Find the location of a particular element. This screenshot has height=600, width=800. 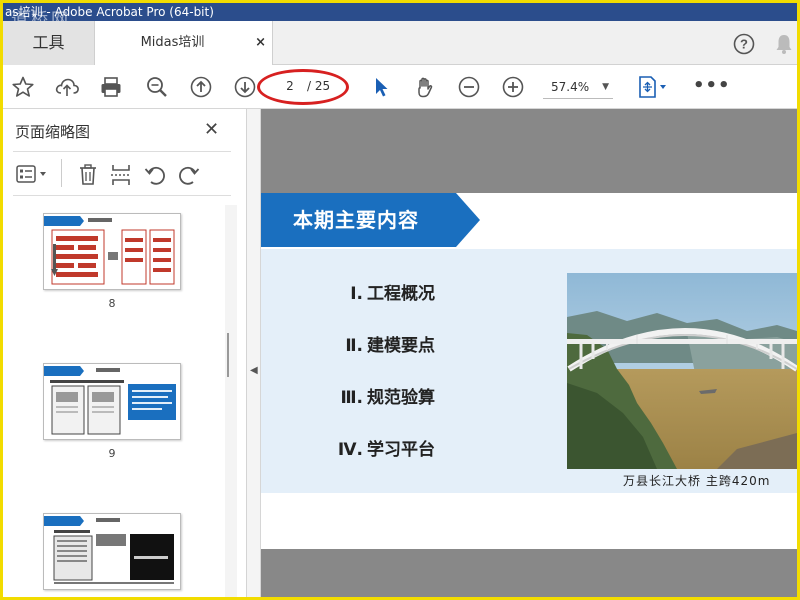

tab-document: Midas培训 × is located at coordinates (184, 43).